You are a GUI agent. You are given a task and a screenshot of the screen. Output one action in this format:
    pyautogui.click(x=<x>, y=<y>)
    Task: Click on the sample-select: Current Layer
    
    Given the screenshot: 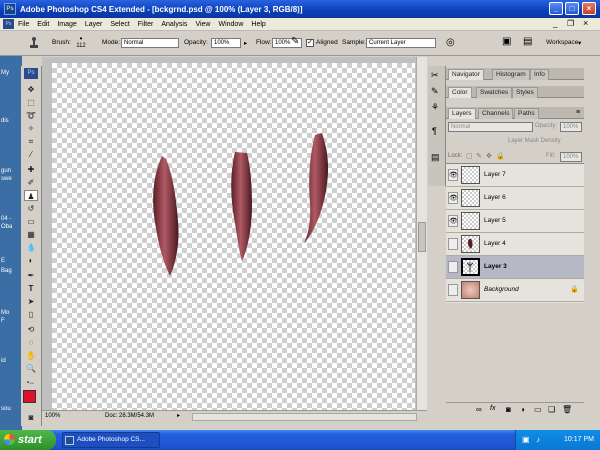 What is the action you would take?
    pyautogui.click(x=401, y=43)
    